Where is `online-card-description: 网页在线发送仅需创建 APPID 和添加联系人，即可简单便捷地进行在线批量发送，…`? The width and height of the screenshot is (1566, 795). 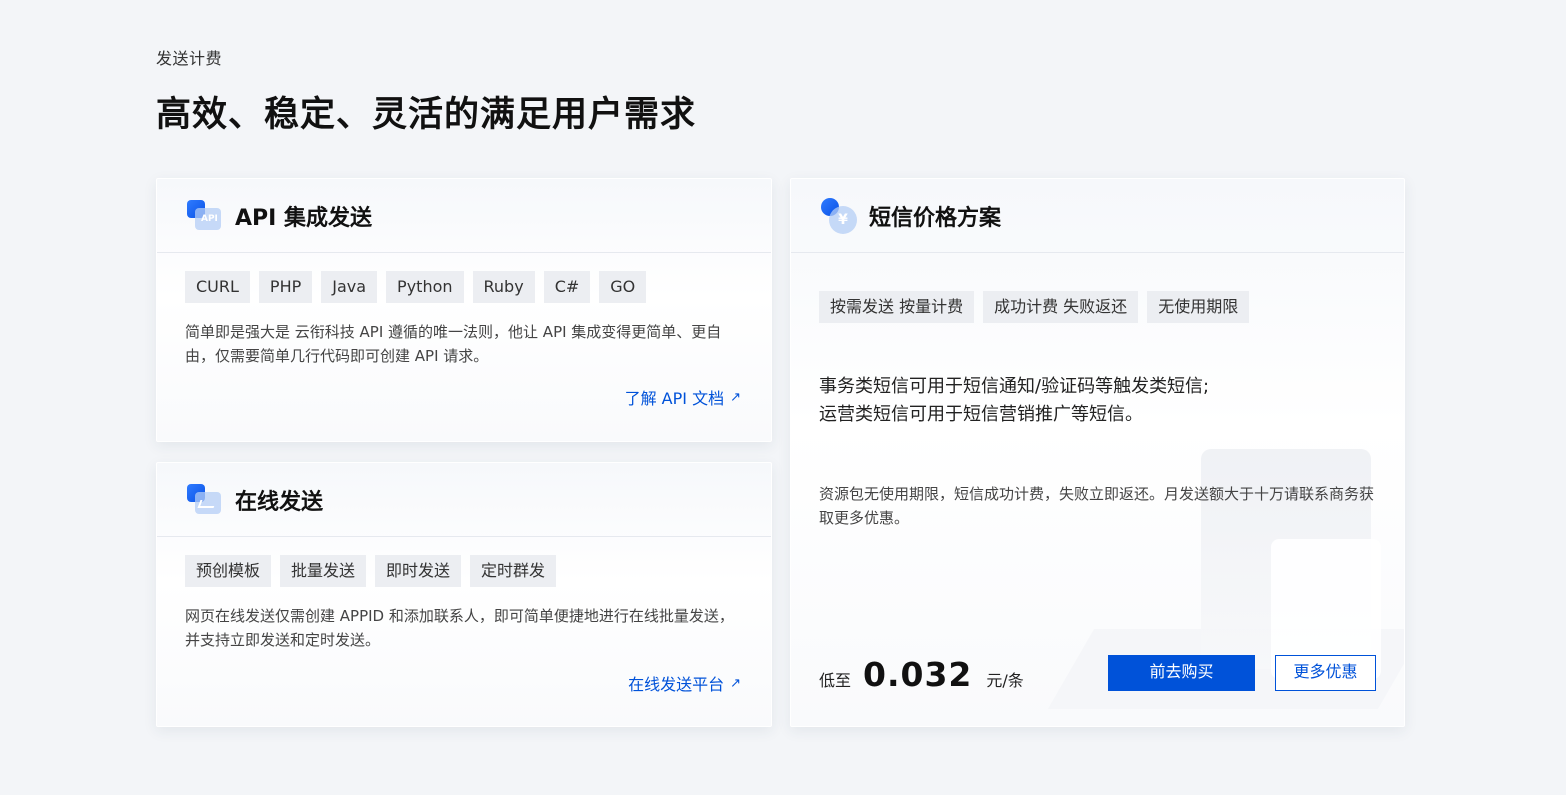 online-card-description: 网页在线发送仅需创建 APPID 和添加联系人，即可简单便捷地进行在线批量发送，… is located at coordinates (459, 628).